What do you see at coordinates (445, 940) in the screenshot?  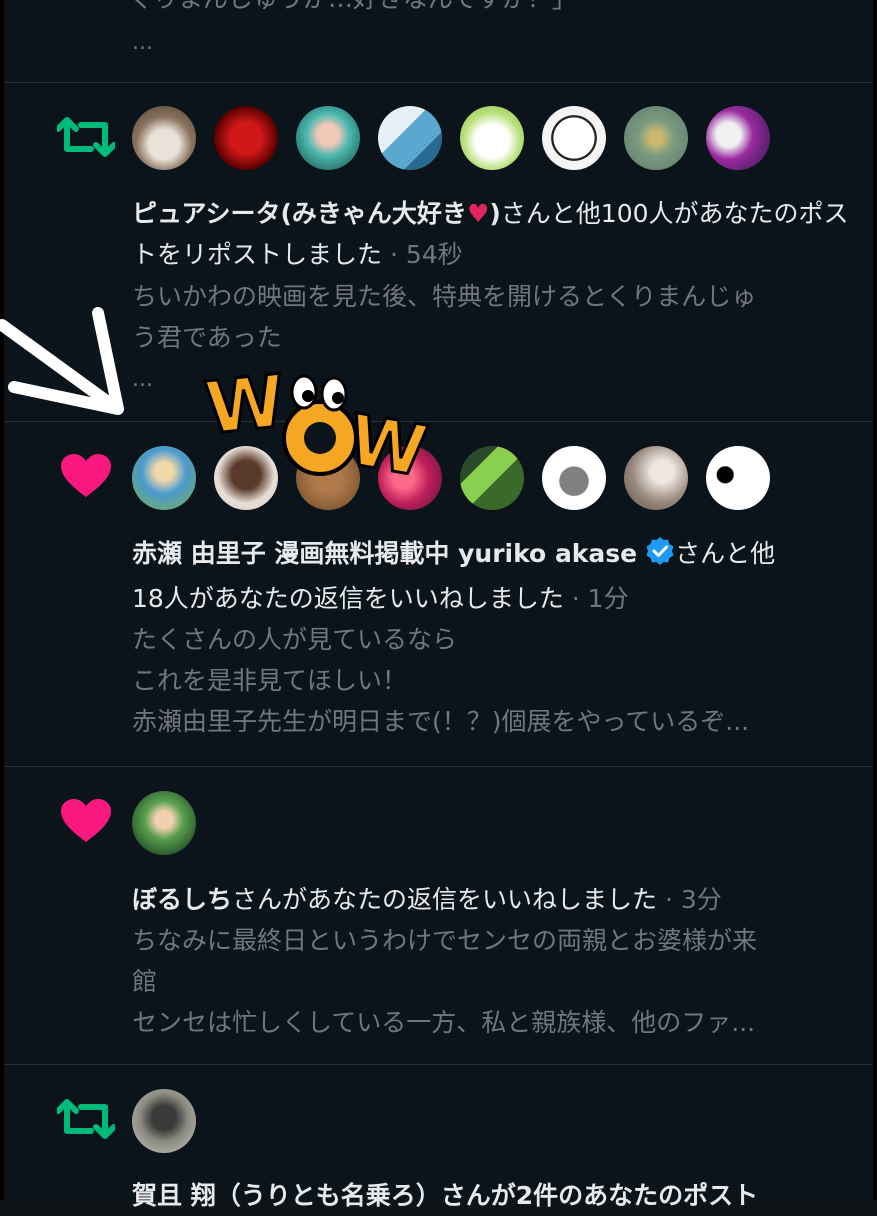 I see `post-preview-line: ちなみに最終日というわけでセンセの両親とお婆様が来` at bounding box center [445, 940].